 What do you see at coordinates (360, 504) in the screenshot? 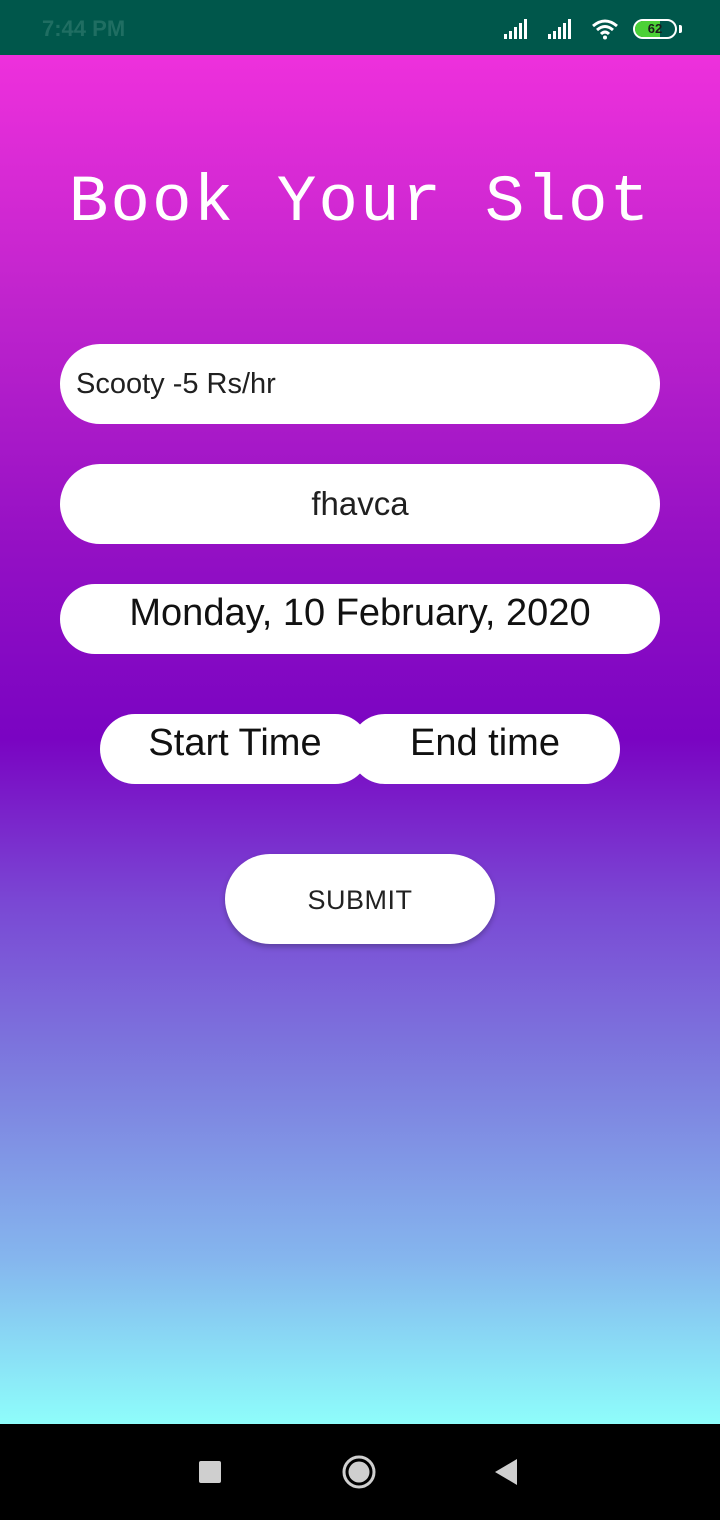
I see `name-input: fhavca` at bounding box center [360, 504].